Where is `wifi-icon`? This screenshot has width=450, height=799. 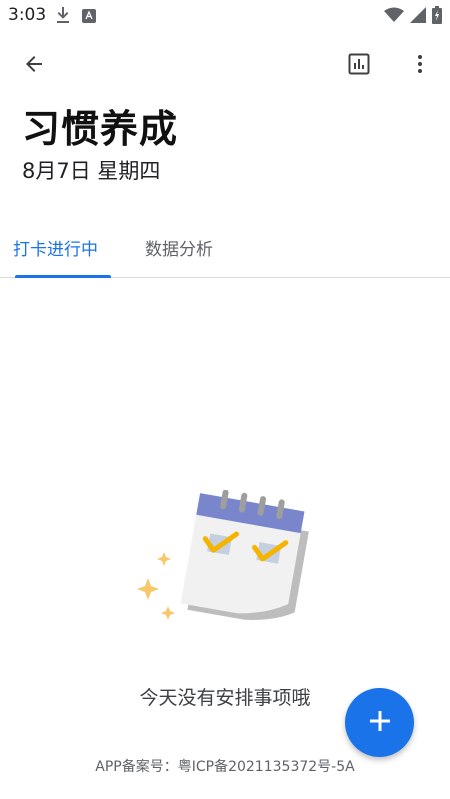 wifi-icon is located at coordinates (394, 17).